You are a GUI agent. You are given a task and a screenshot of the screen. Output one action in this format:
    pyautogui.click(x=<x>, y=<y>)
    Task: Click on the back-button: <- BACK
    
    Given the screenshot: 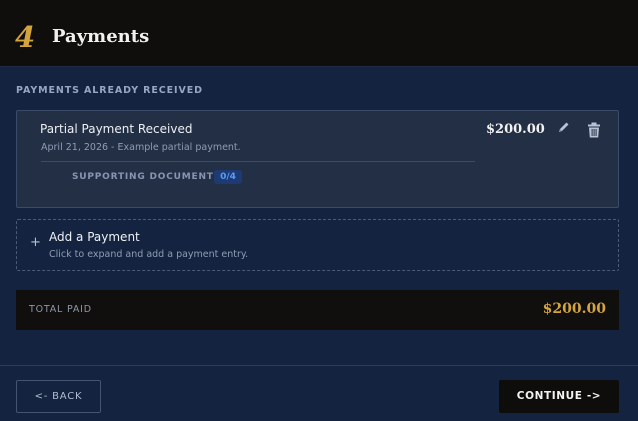 What is the action you would take?
    pyautogui.click(x=58, y=396)
    